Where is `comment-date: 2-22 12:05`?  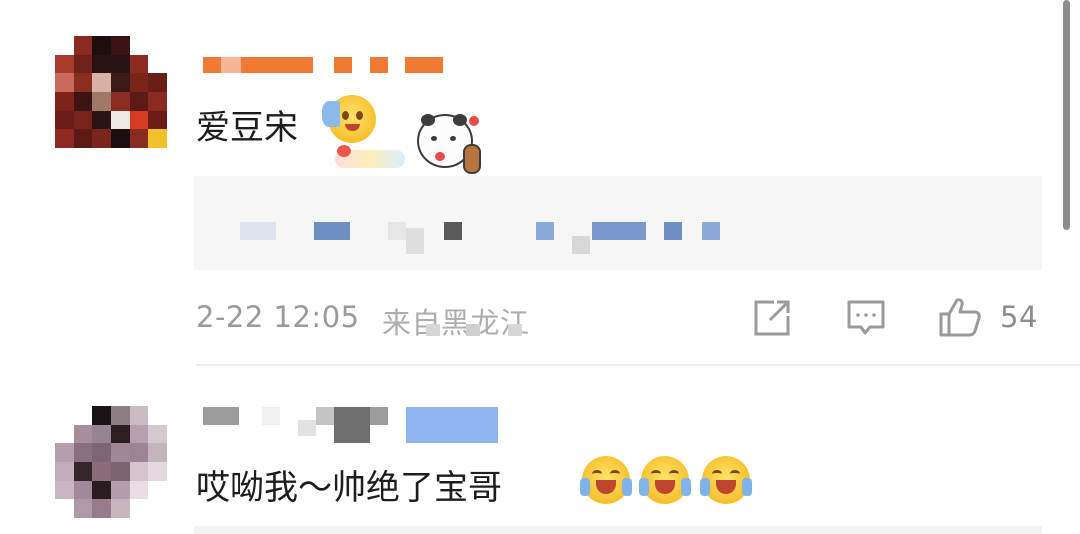 comment-date: 2-22 12:05 is located at coordinates (278, 317).